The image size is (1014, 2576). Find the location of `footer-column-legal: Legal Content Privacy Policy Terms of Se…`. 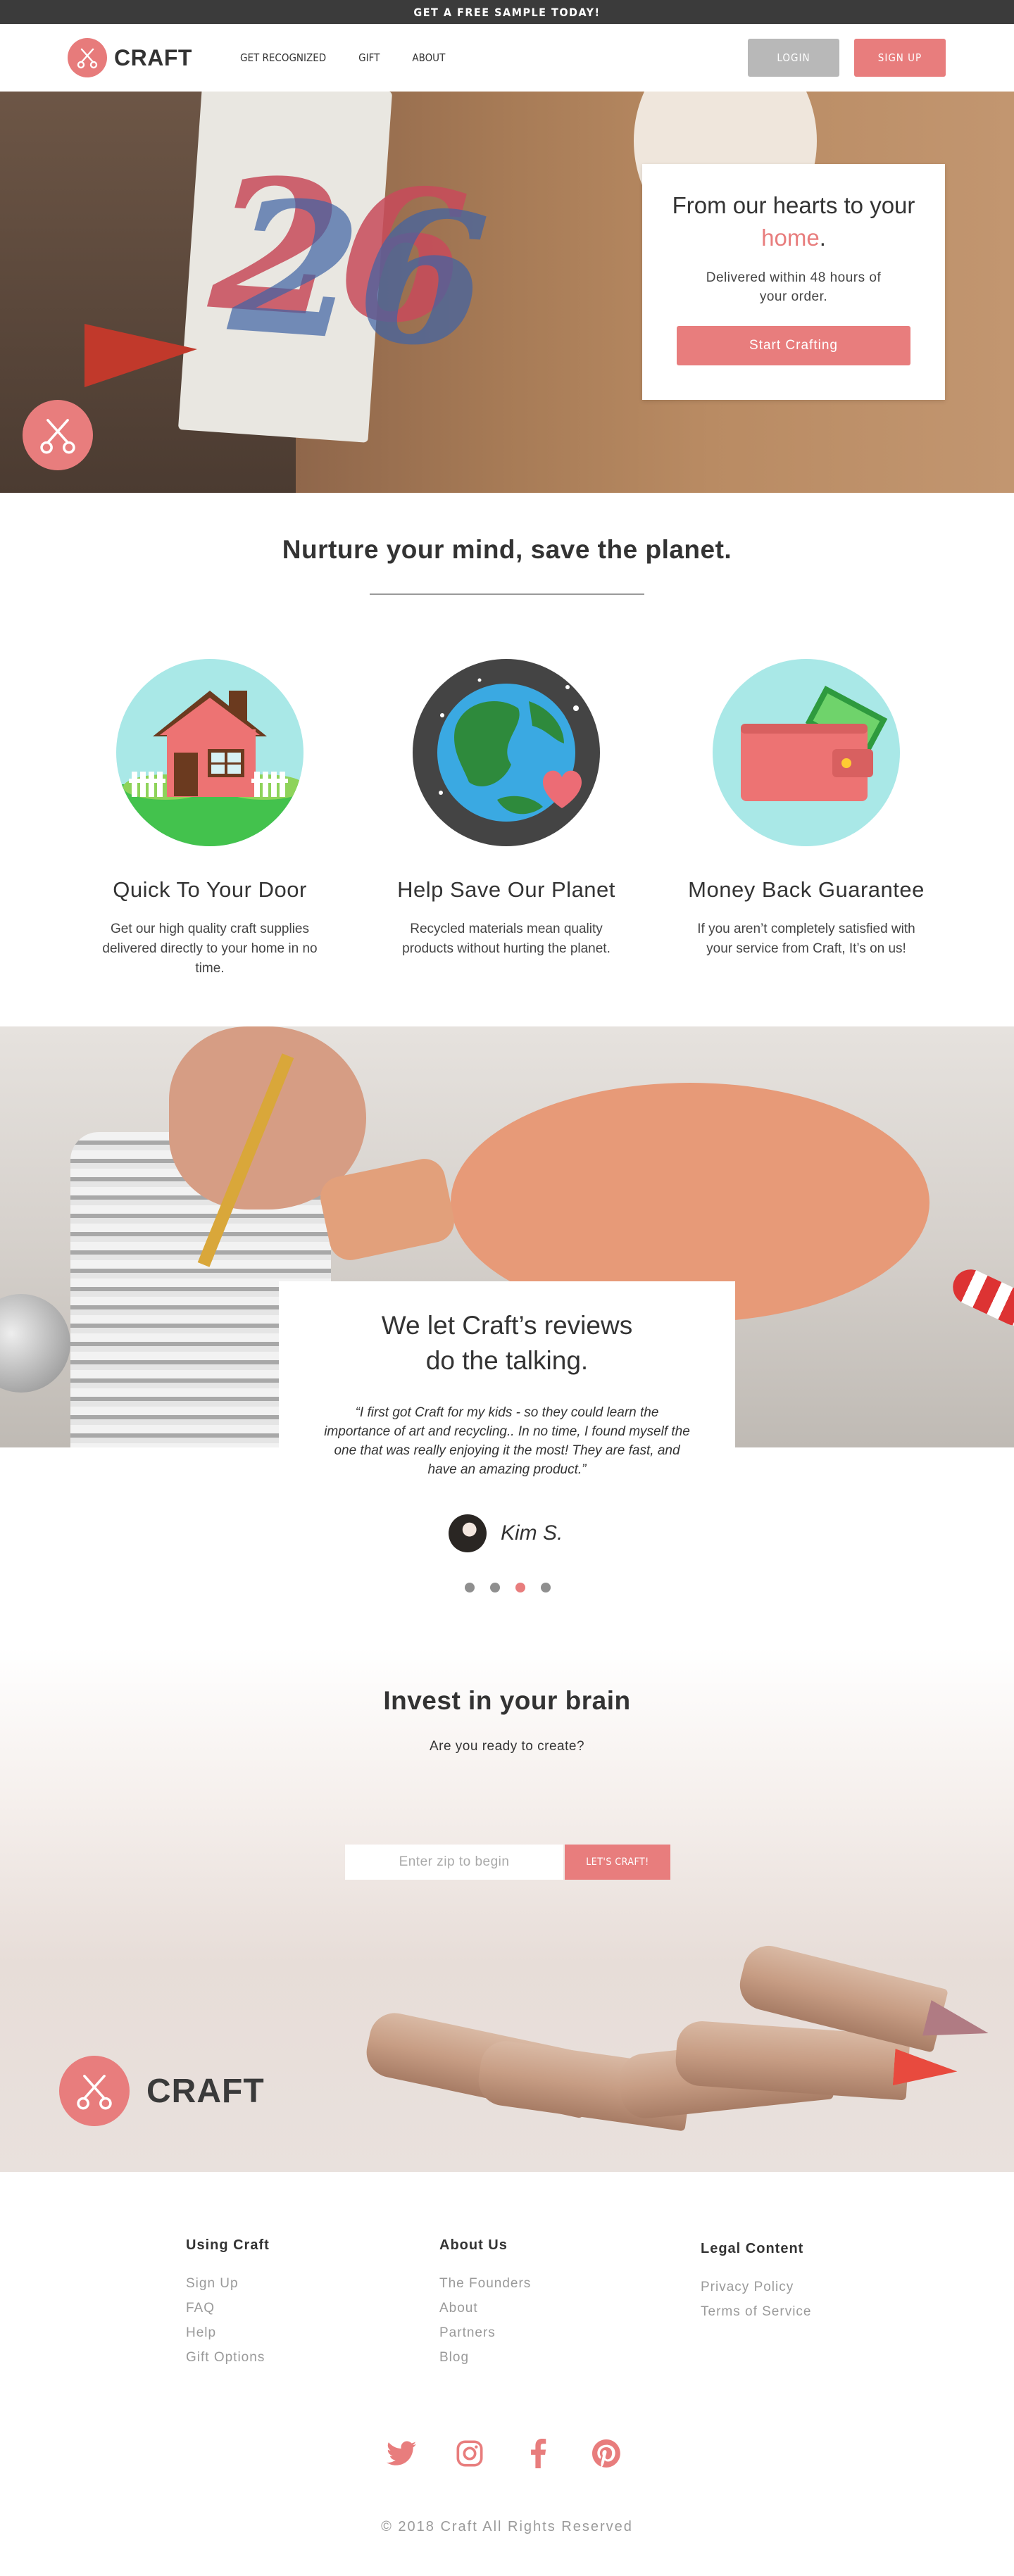

footer-column-legal: Legal Content Privacy Policy Terms of Se… is located at coordinates (756, 2283).